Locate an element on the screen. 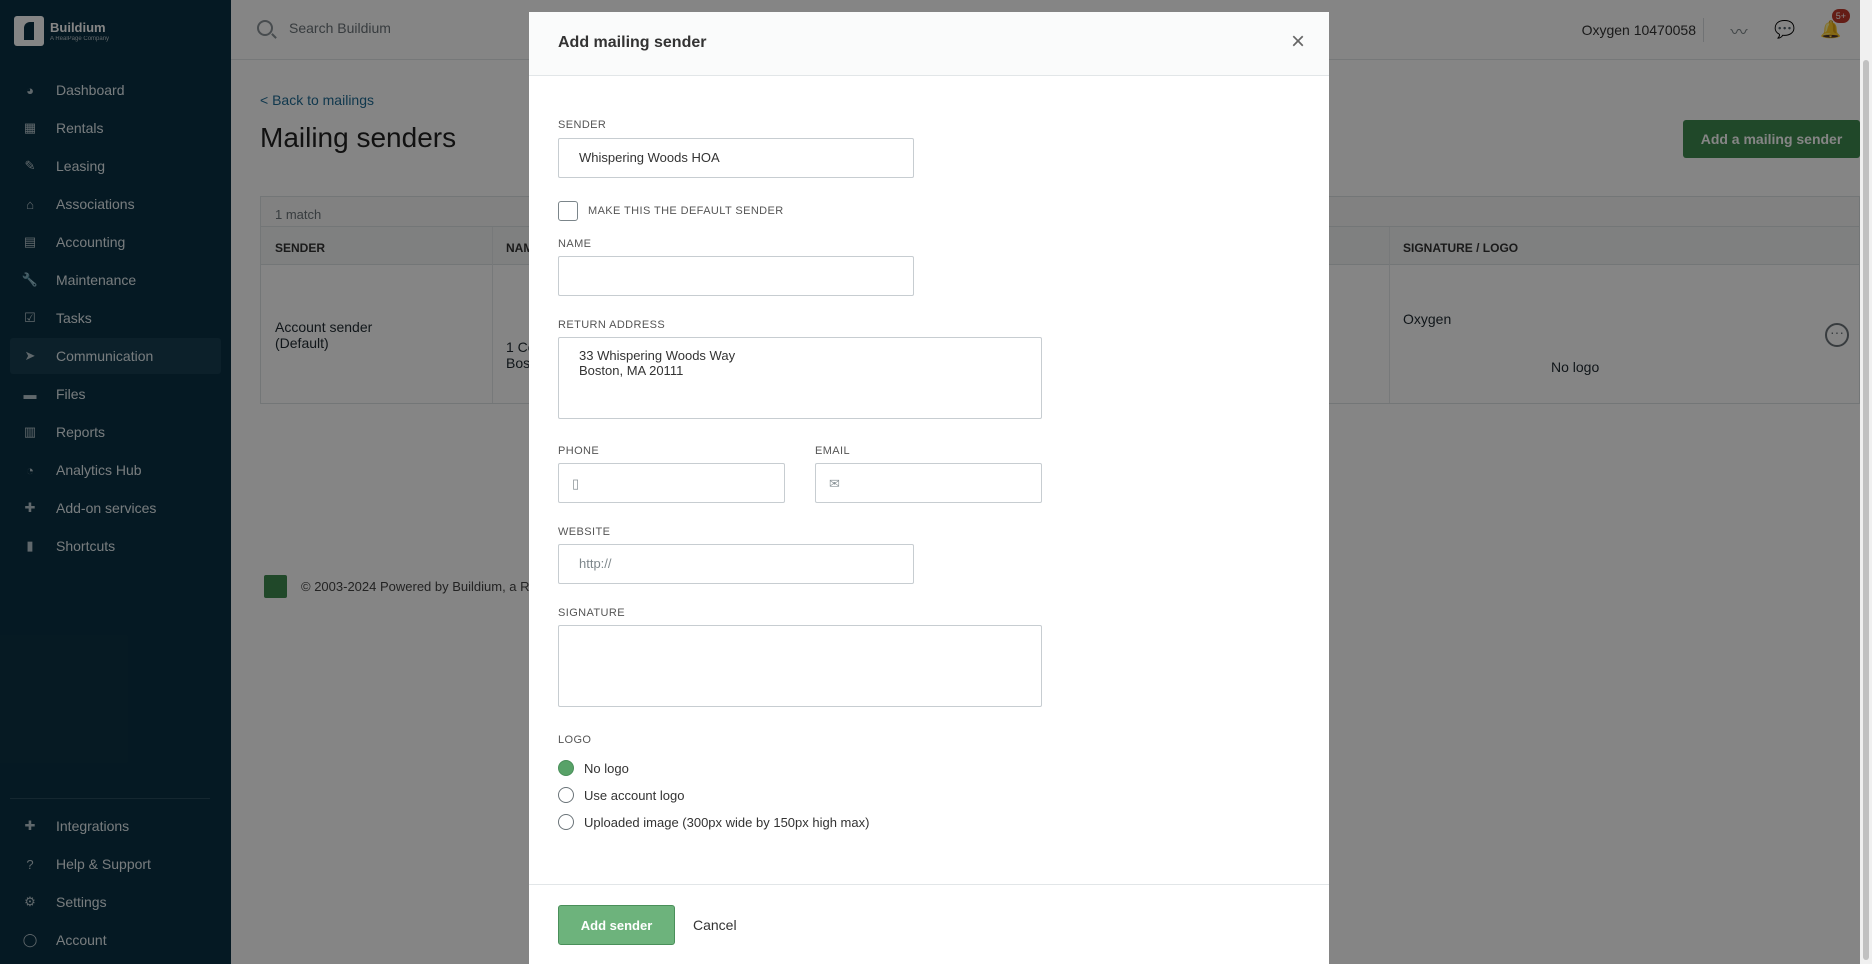 The image size is (1872, 964). dialog-title: Add mailing sender is located at coordinates (632, 42).